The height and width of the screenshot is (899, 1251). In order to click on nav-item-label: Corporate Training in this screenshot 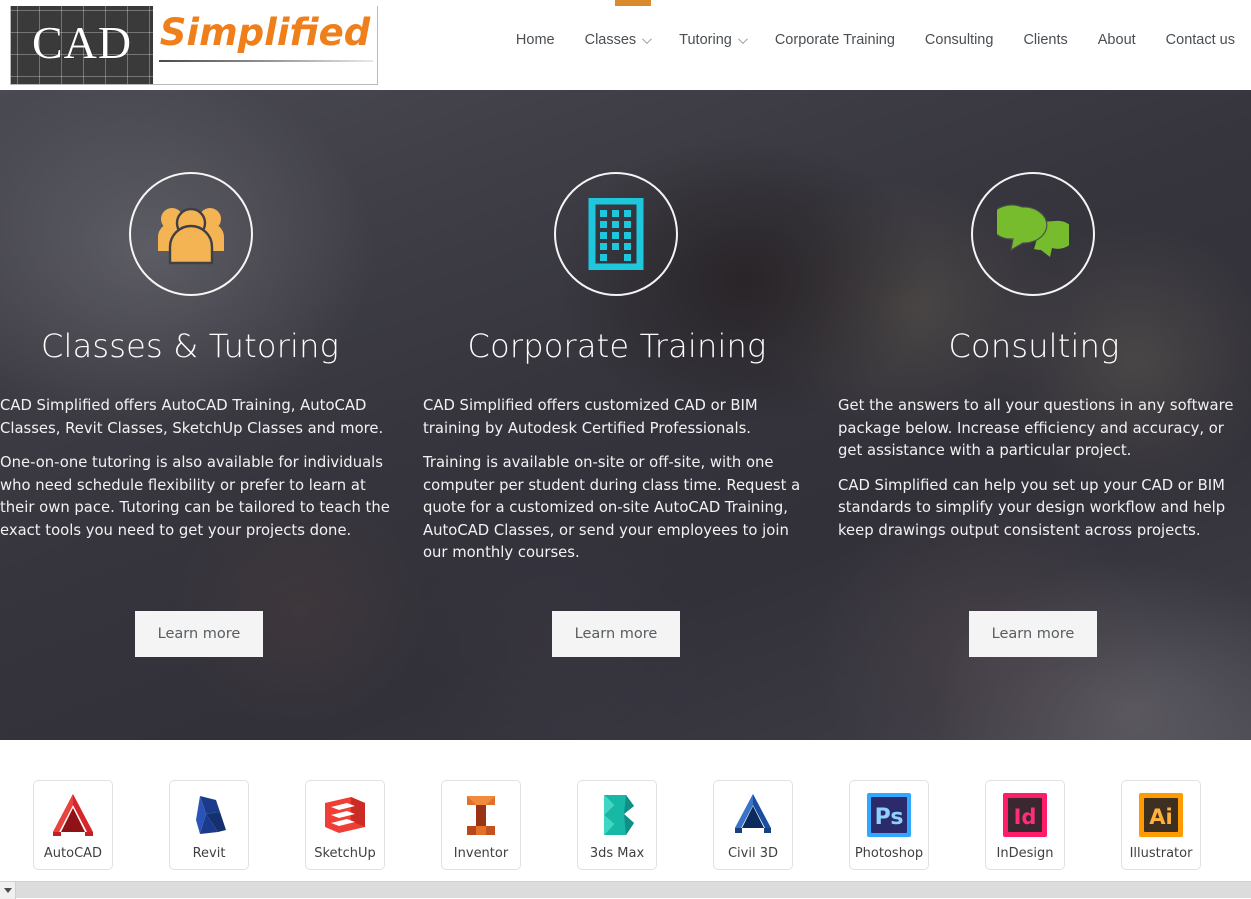, I will do `click(835, 40)`.